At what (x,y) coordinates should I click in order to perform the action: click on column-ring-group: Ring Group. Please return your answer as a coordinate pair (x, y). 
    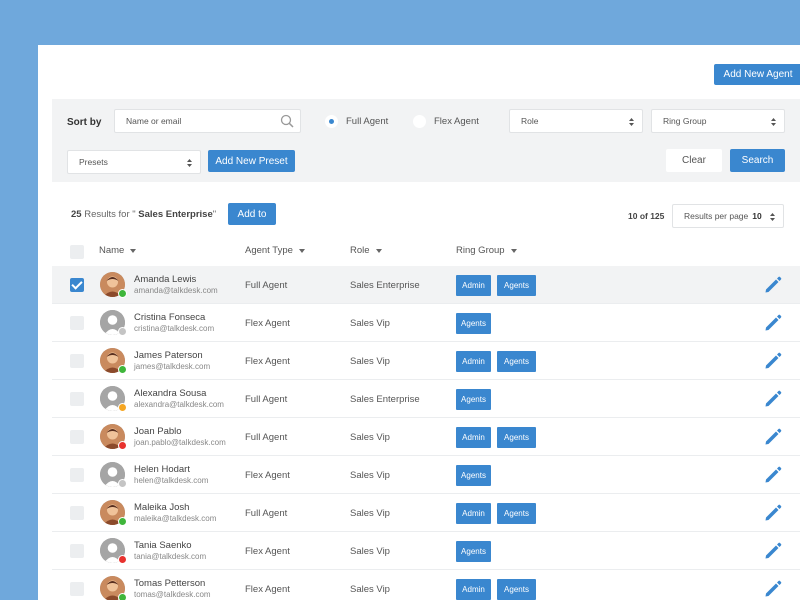
    Looking at the image, I should click on (486, 250).